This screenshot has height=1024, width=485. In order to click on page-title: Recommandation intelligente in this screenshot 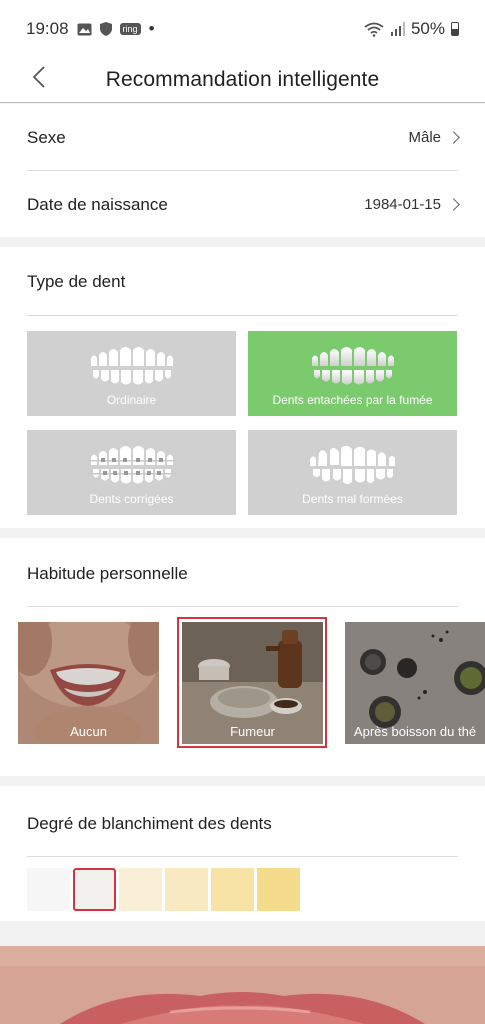, I will do `click(242, 79)`.